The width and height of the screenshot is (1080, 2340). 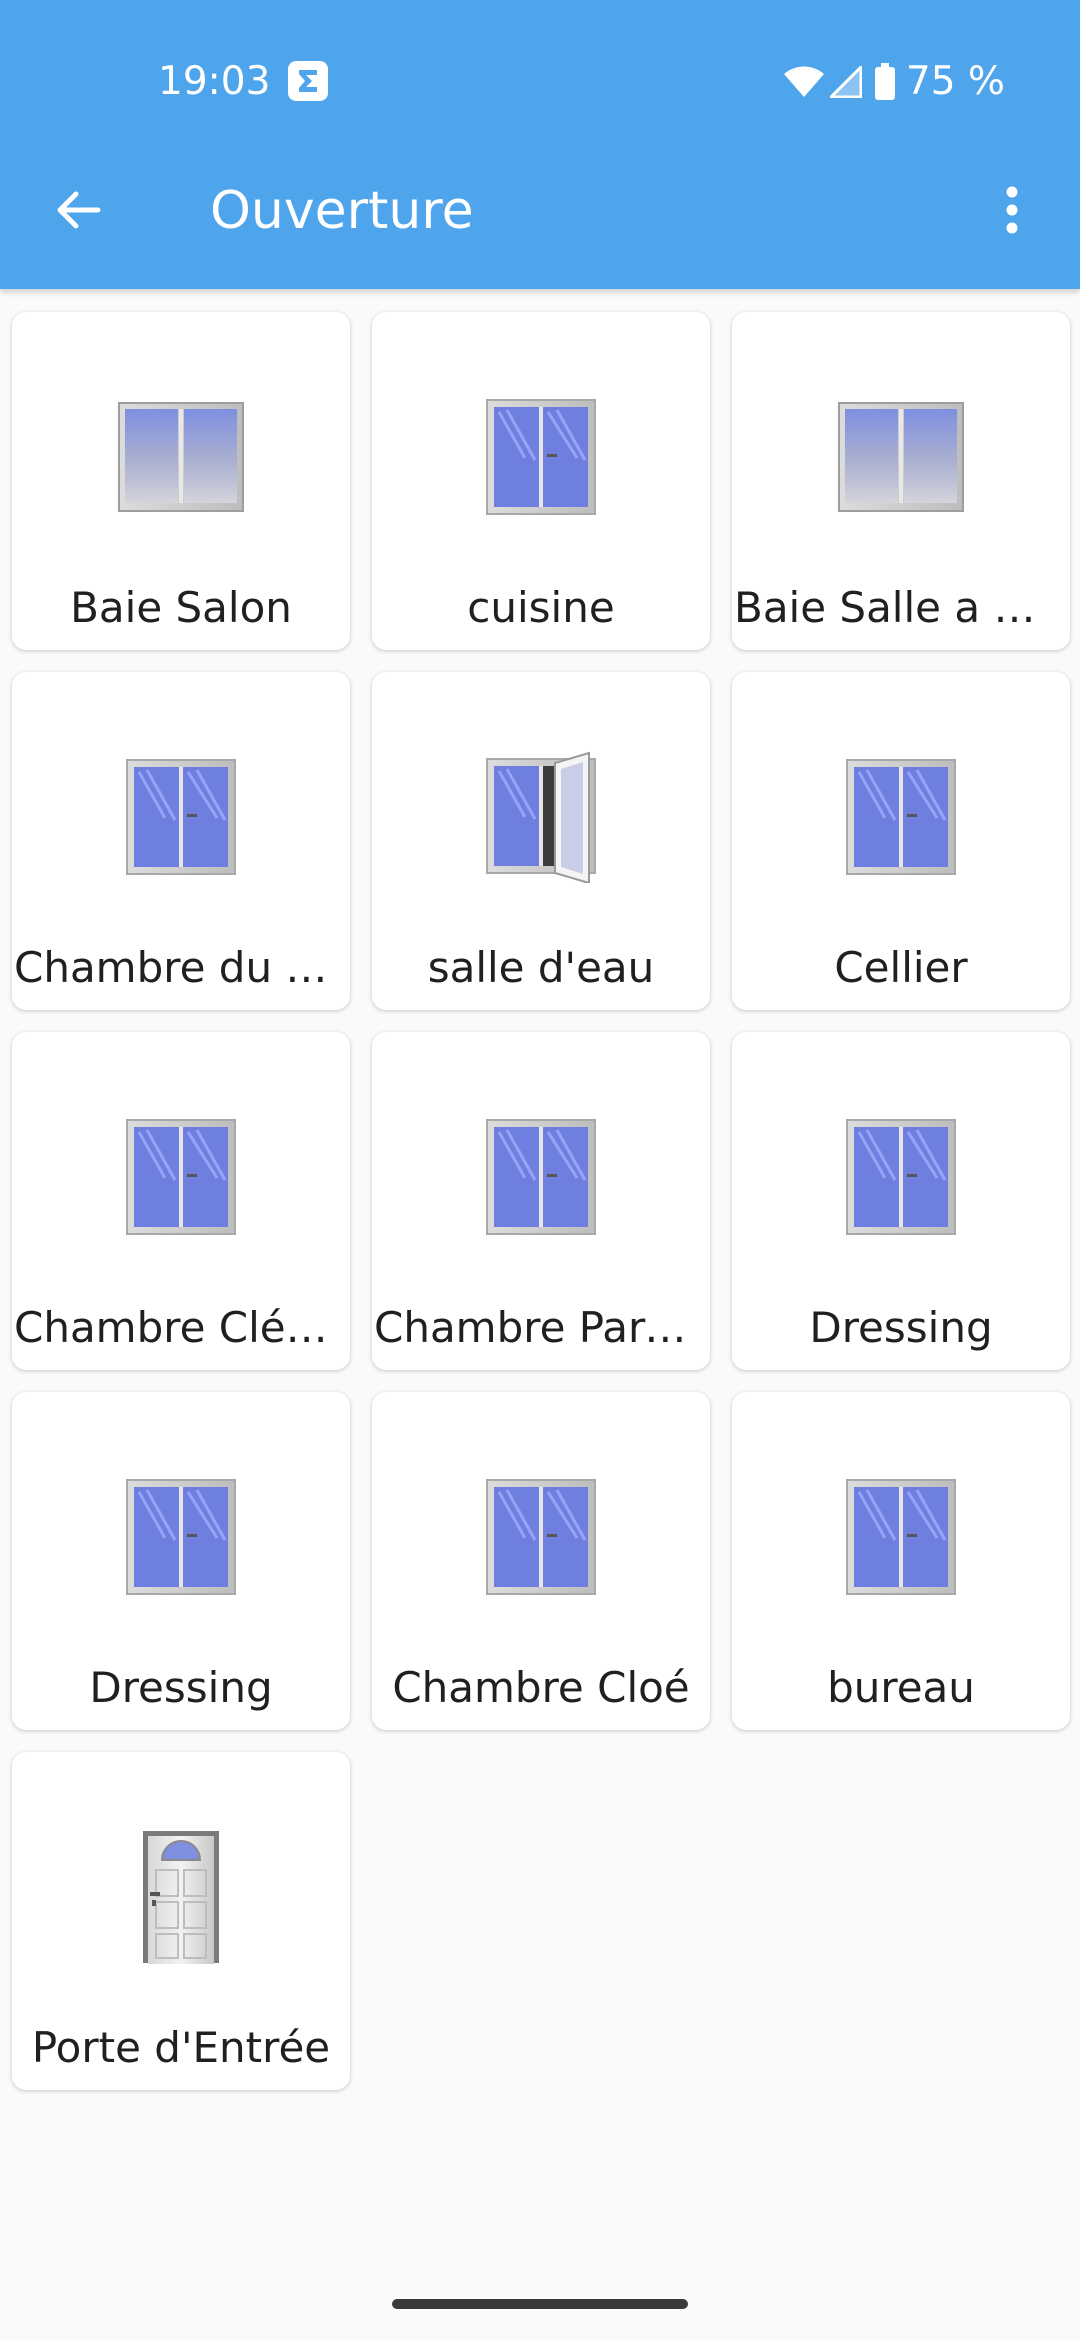 I want to click on tile-label: salle d'eau, so click(x=541, y=967).